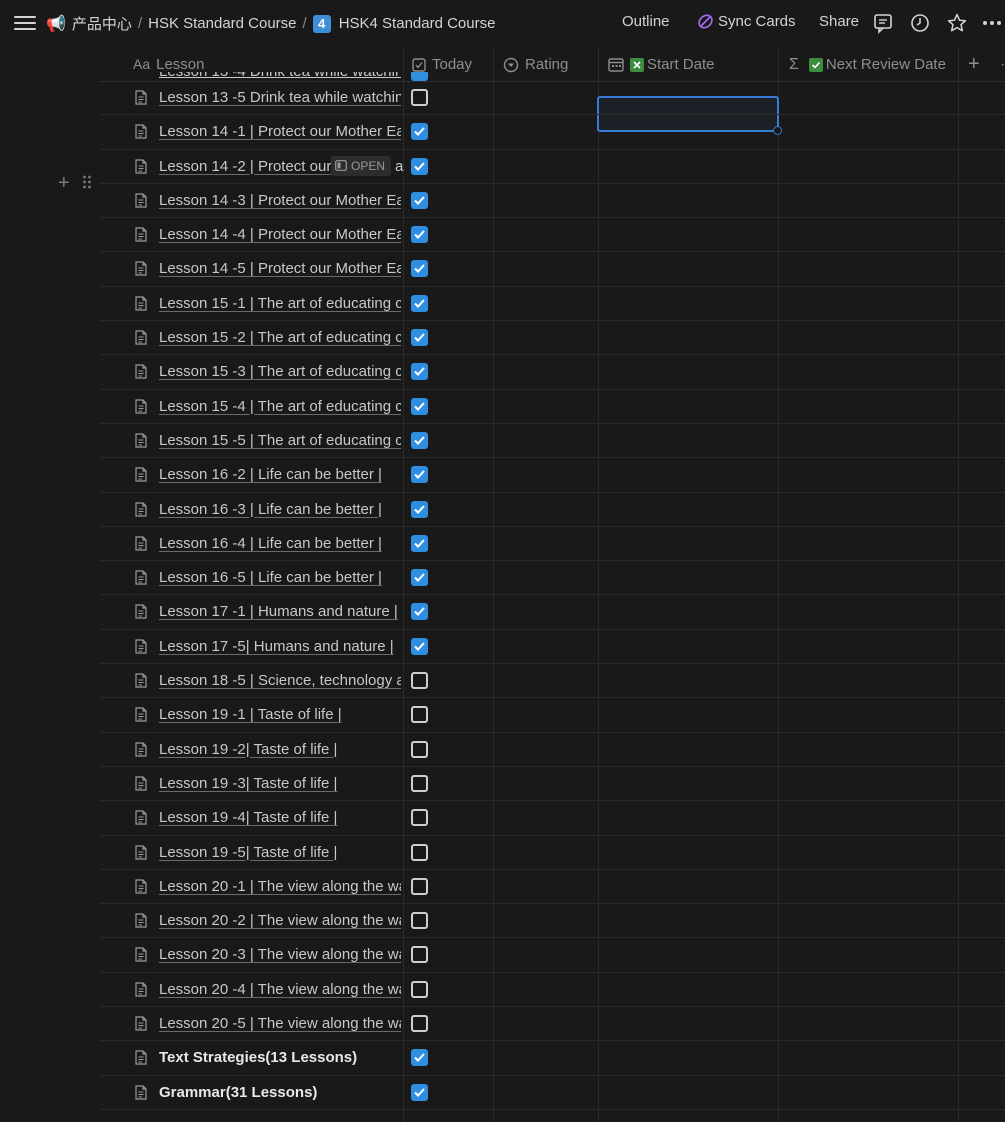  Describe the element at coordinates (280, 611) in the screenshot. I see `row-title: Lesson 17 -1 | Humans and nature |` at that location.